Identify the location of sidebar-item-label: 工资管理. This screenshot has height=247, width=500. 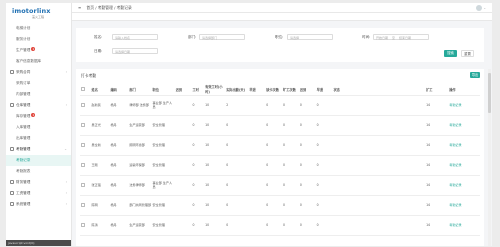
(23, 193).